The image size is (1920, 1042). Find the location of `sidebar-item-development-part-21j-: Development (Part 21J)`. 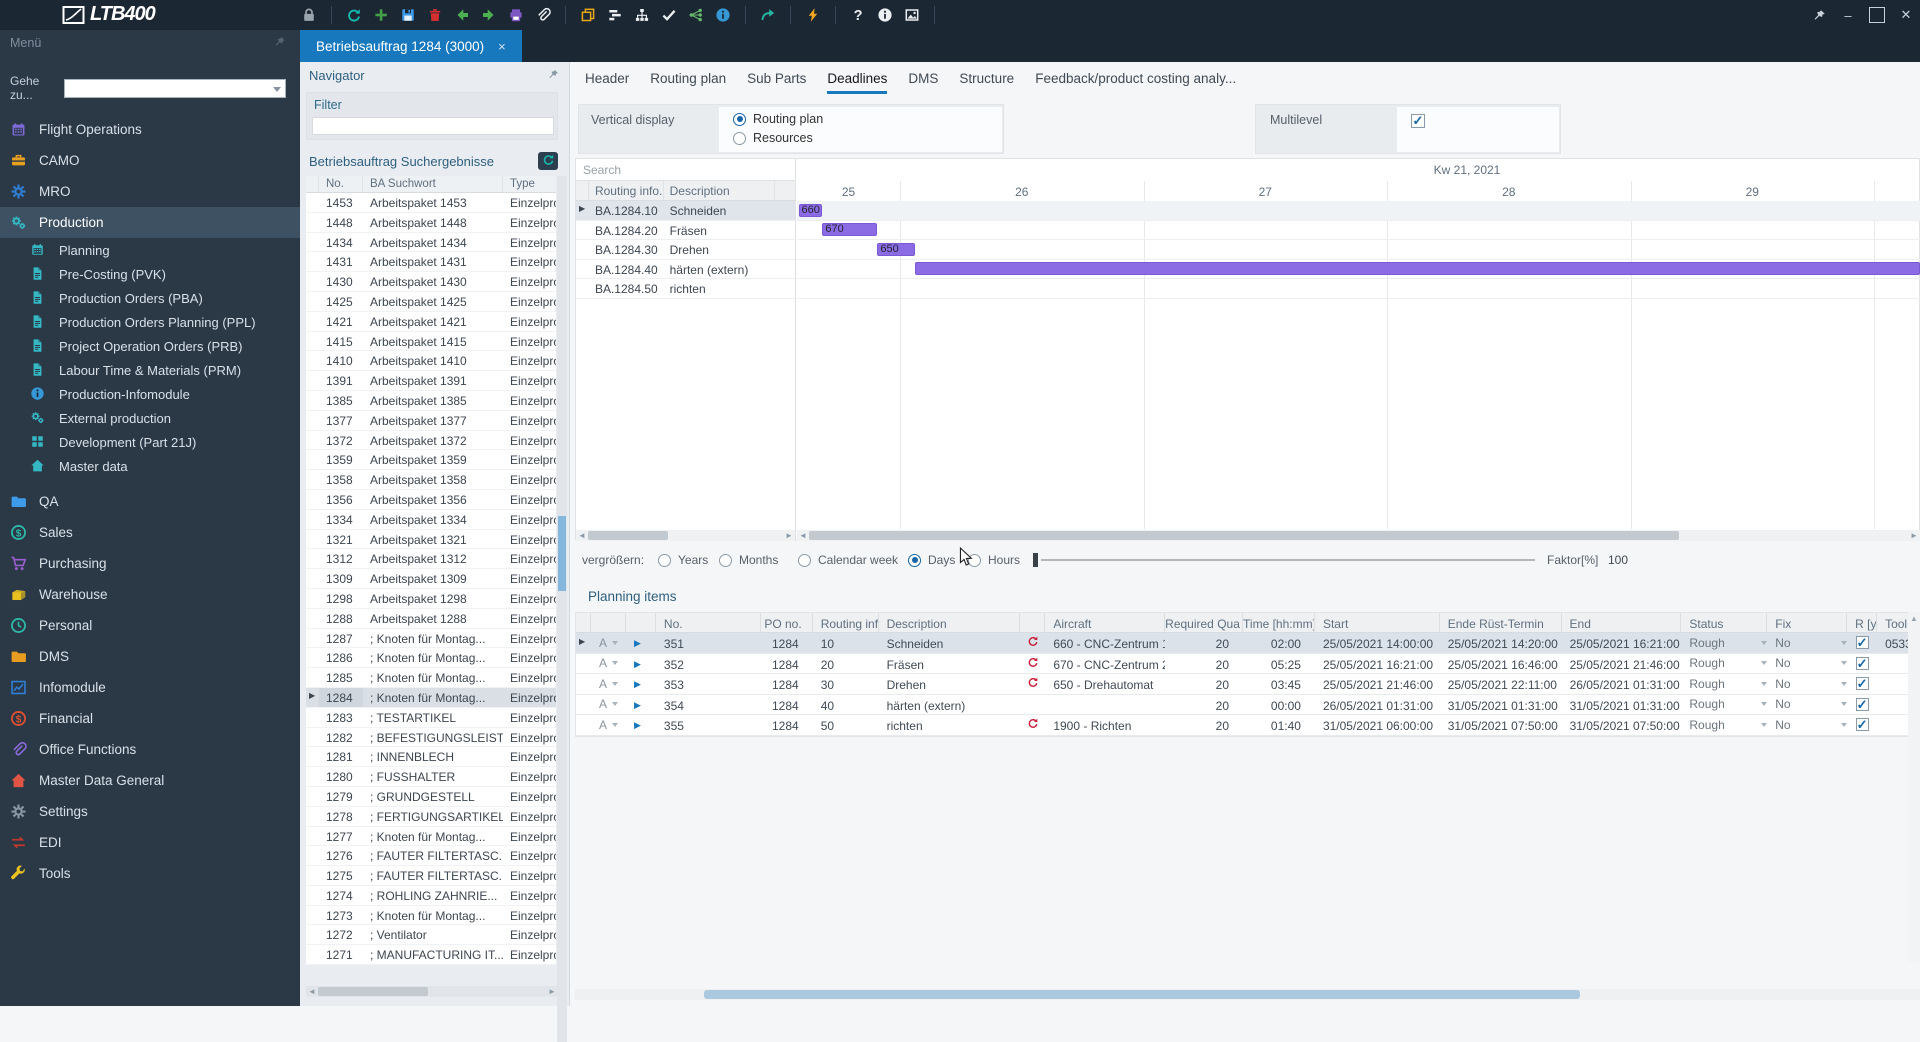

sidebar-item-development-part-21j-: Development (Part 21J) is located at coordinates (150, 442).